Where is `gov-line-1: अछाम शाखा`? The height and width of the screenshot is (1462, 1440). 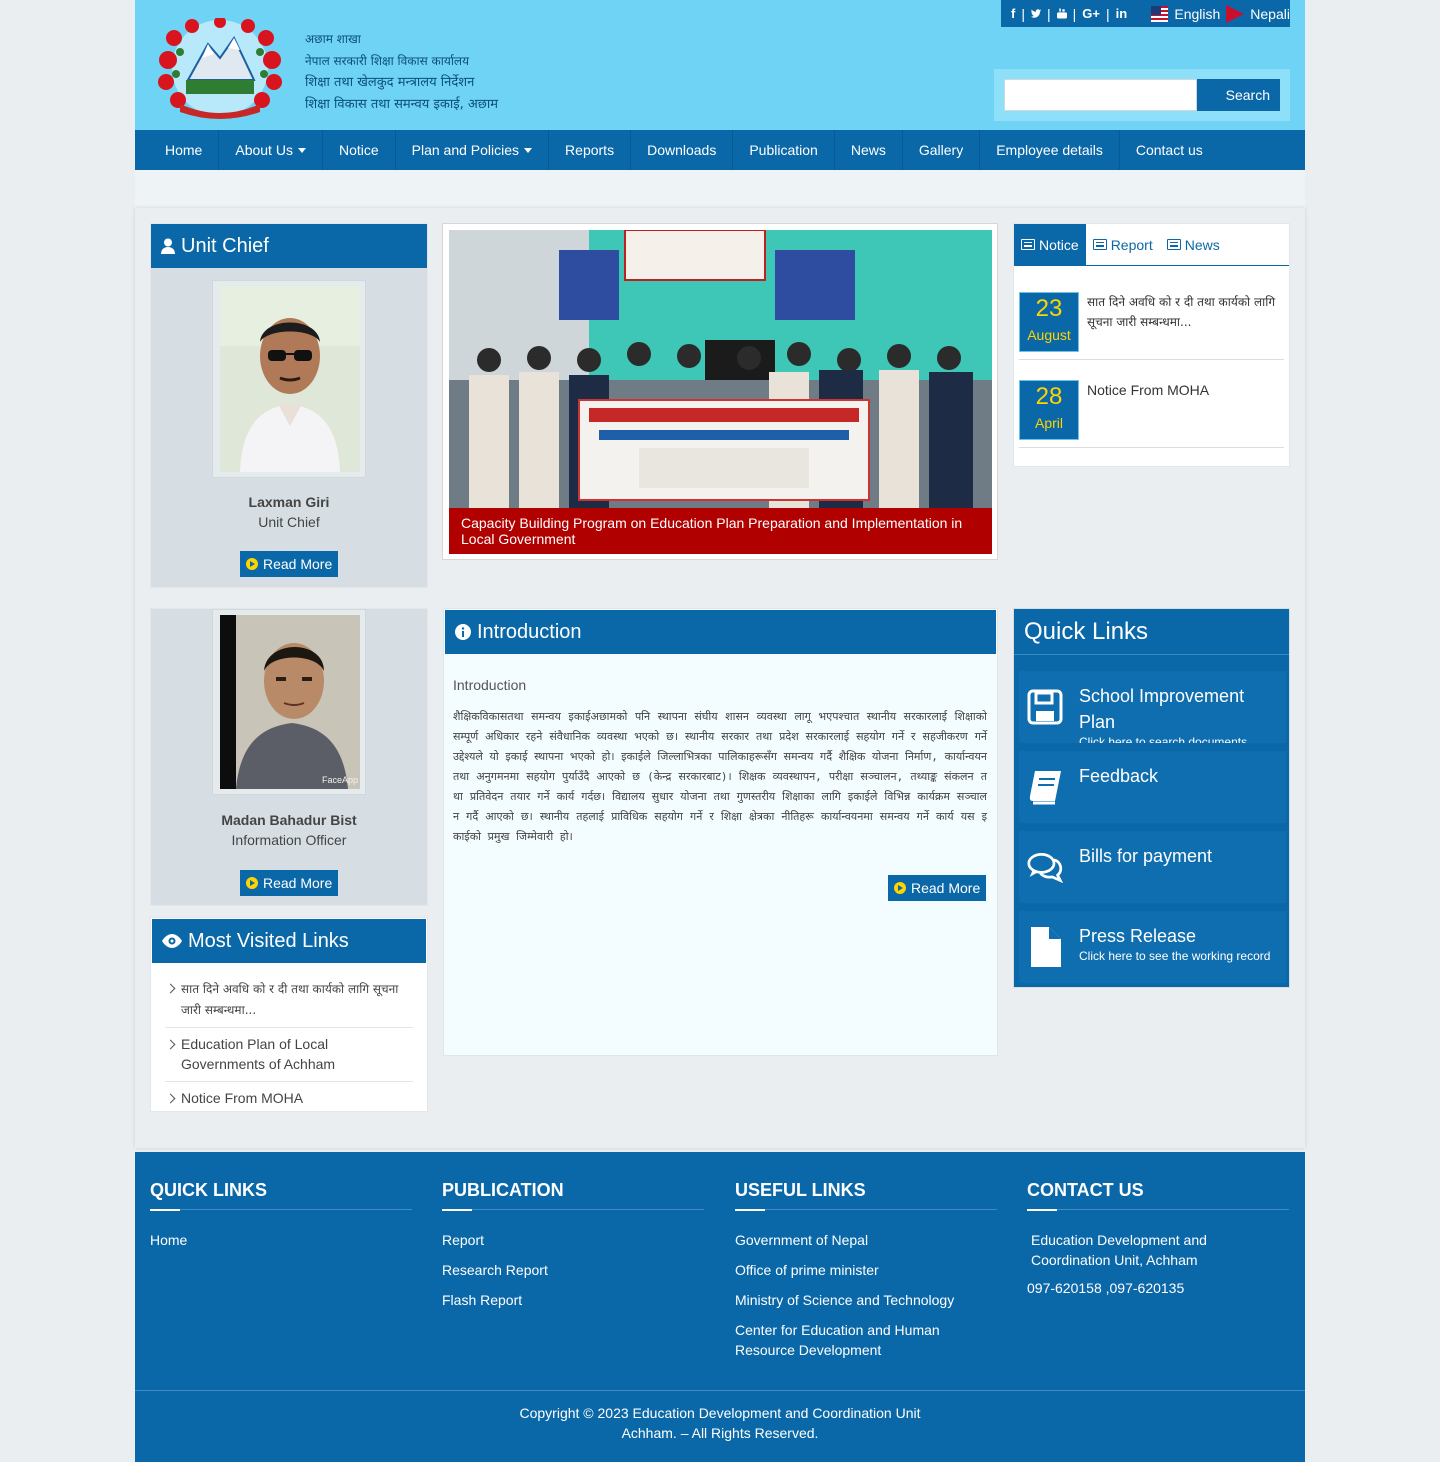
gov-line-1: अछाम शाखा is located at coordinates (333, 39).